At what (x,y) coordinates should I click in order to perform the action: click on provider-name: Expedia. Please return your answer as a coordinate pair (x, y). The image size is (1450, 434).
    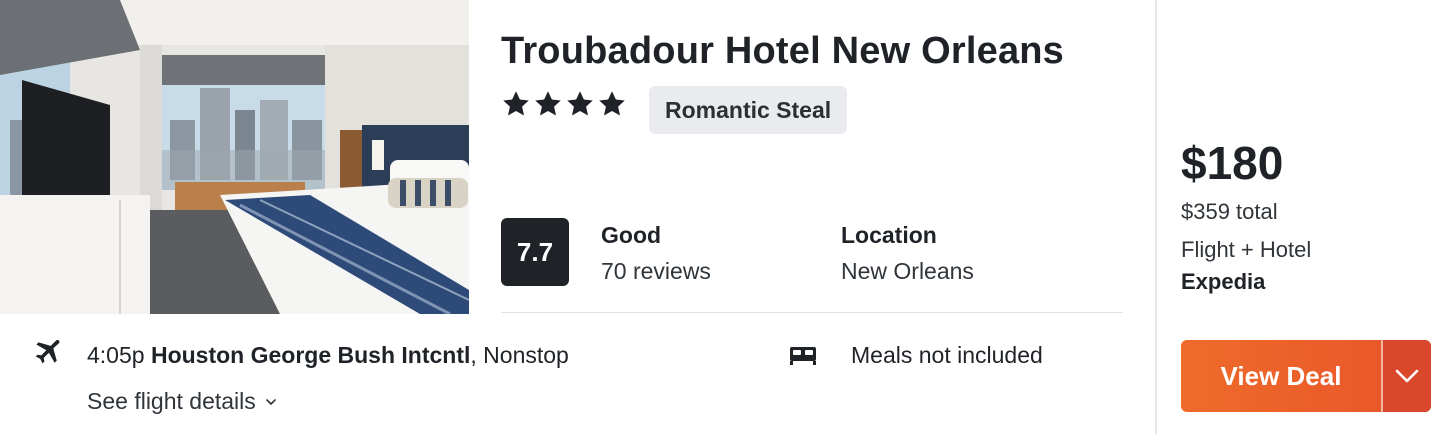
    Looking at the image, I should click on (1223, 281).